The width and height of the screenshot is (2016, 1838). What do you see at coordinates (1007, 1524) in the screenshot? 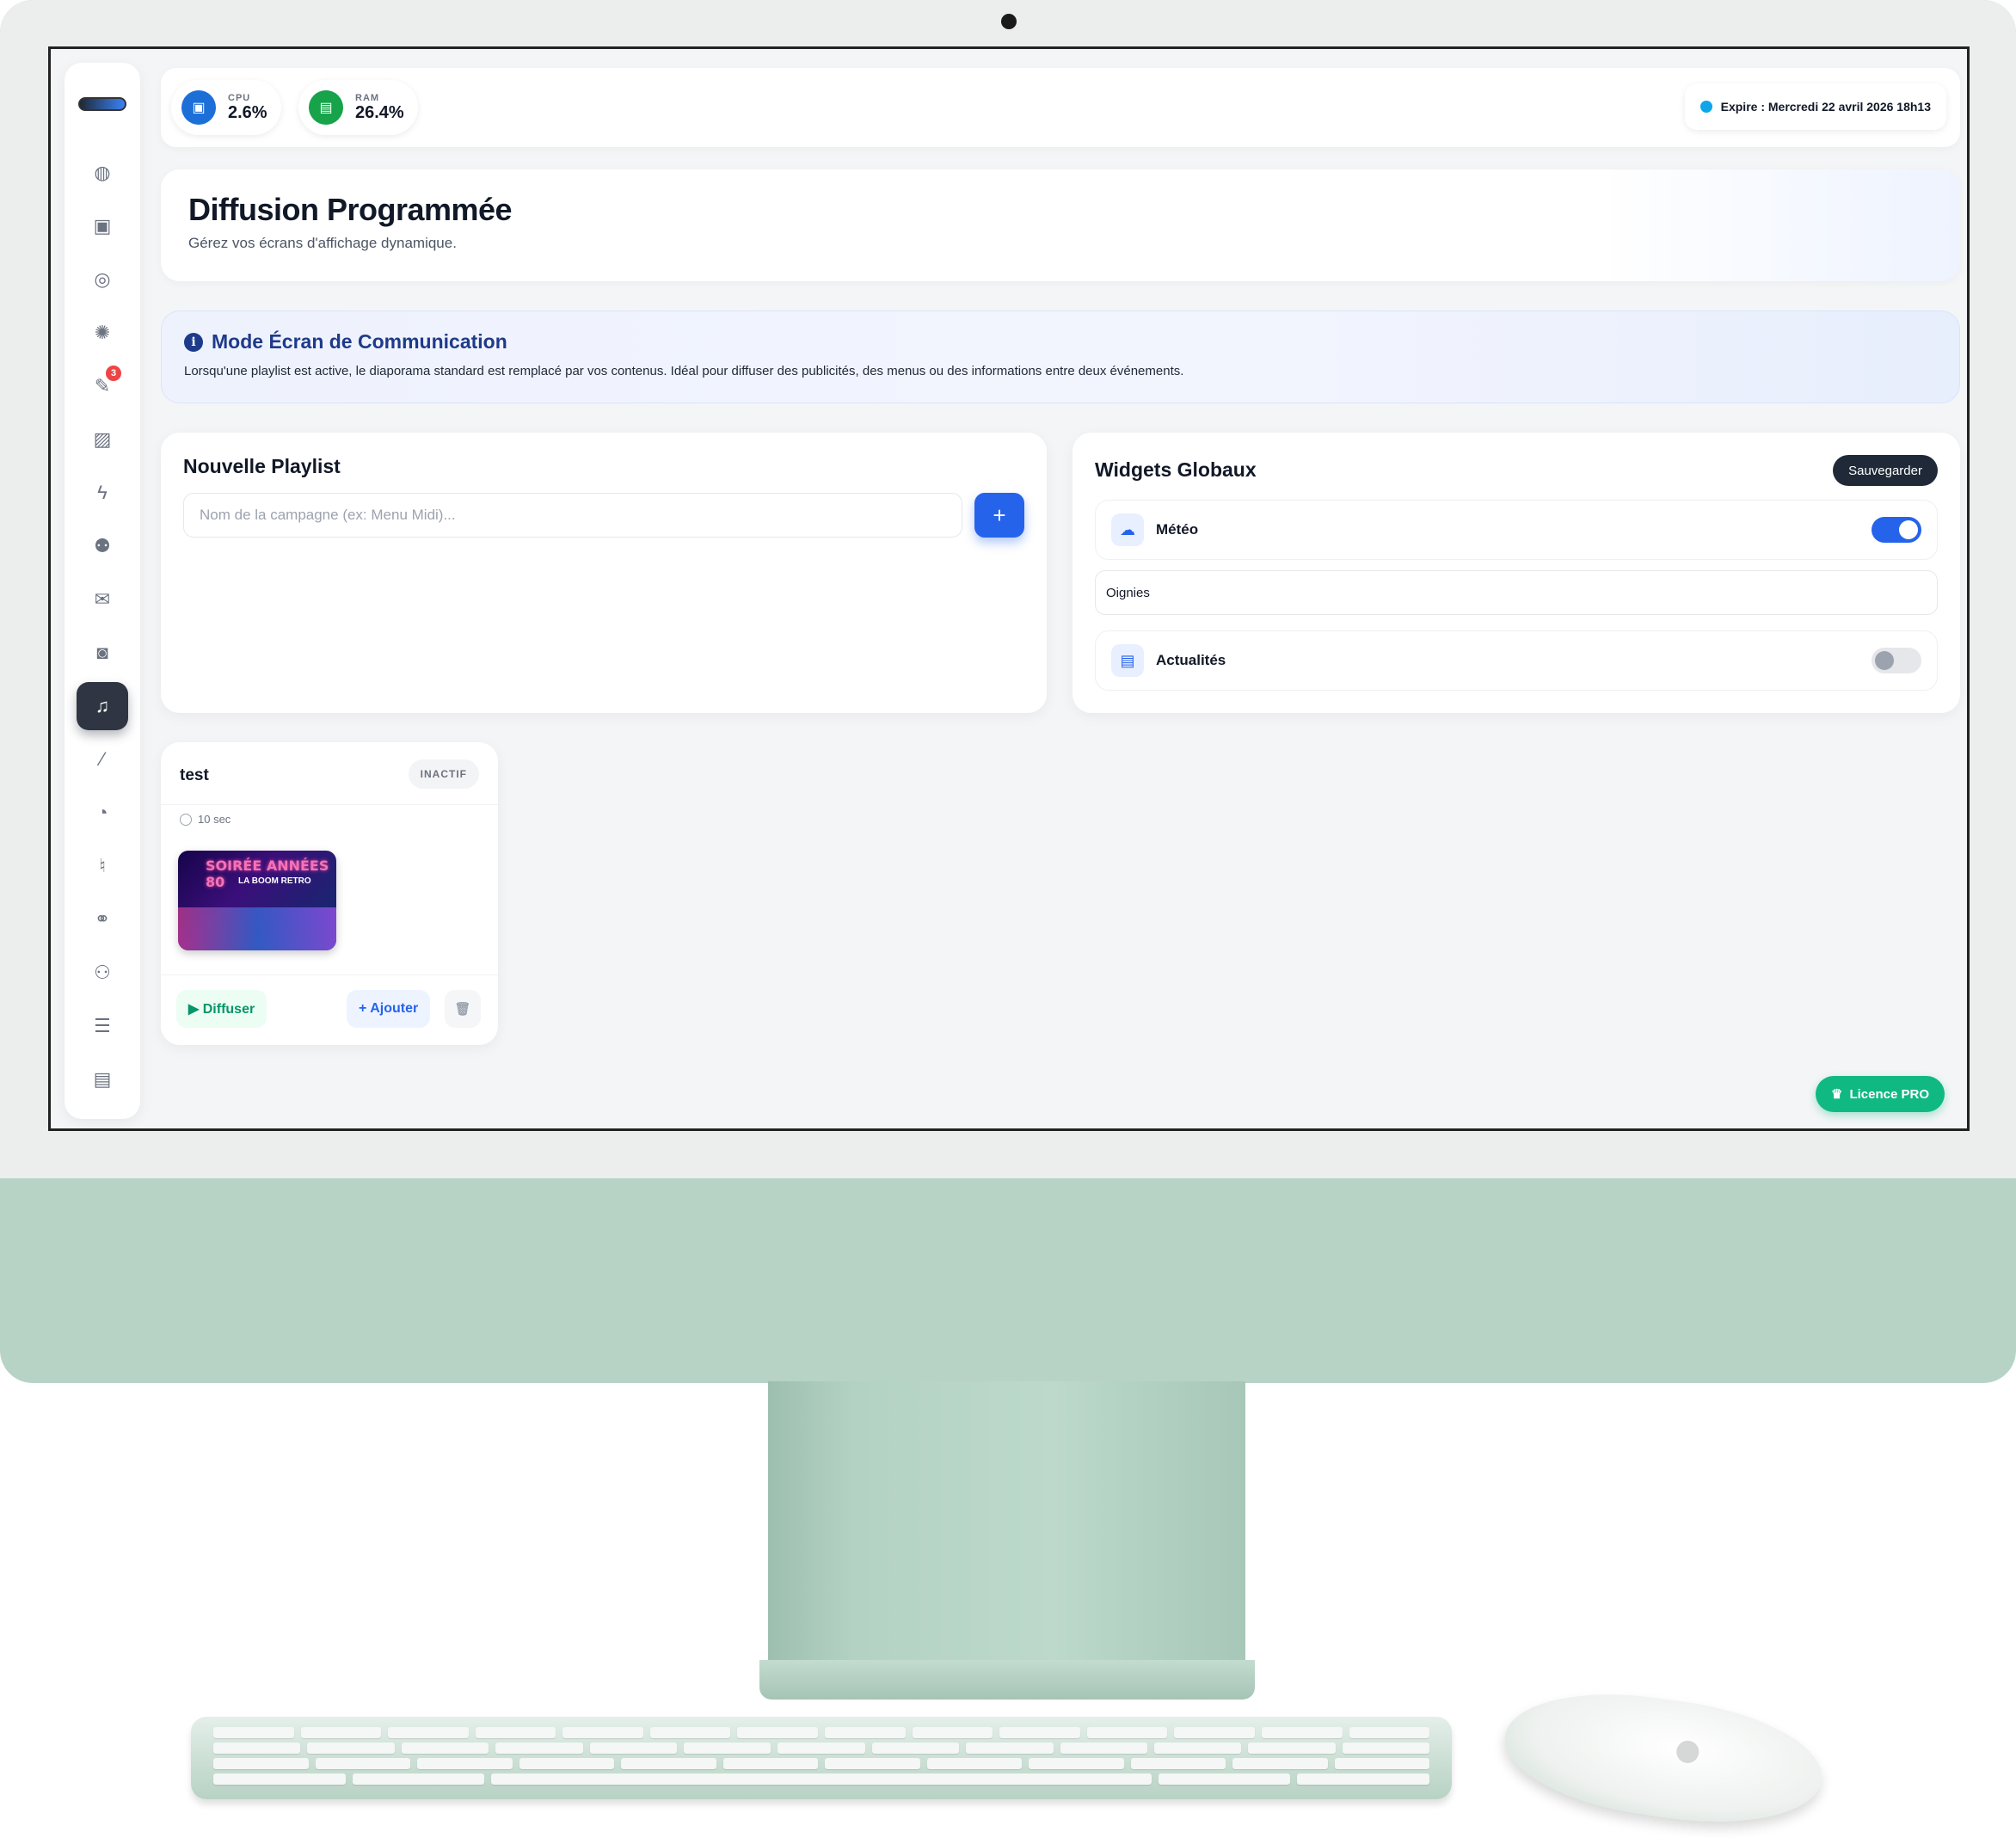
I see `imac-stand` at bounding box center [1007, 1524].